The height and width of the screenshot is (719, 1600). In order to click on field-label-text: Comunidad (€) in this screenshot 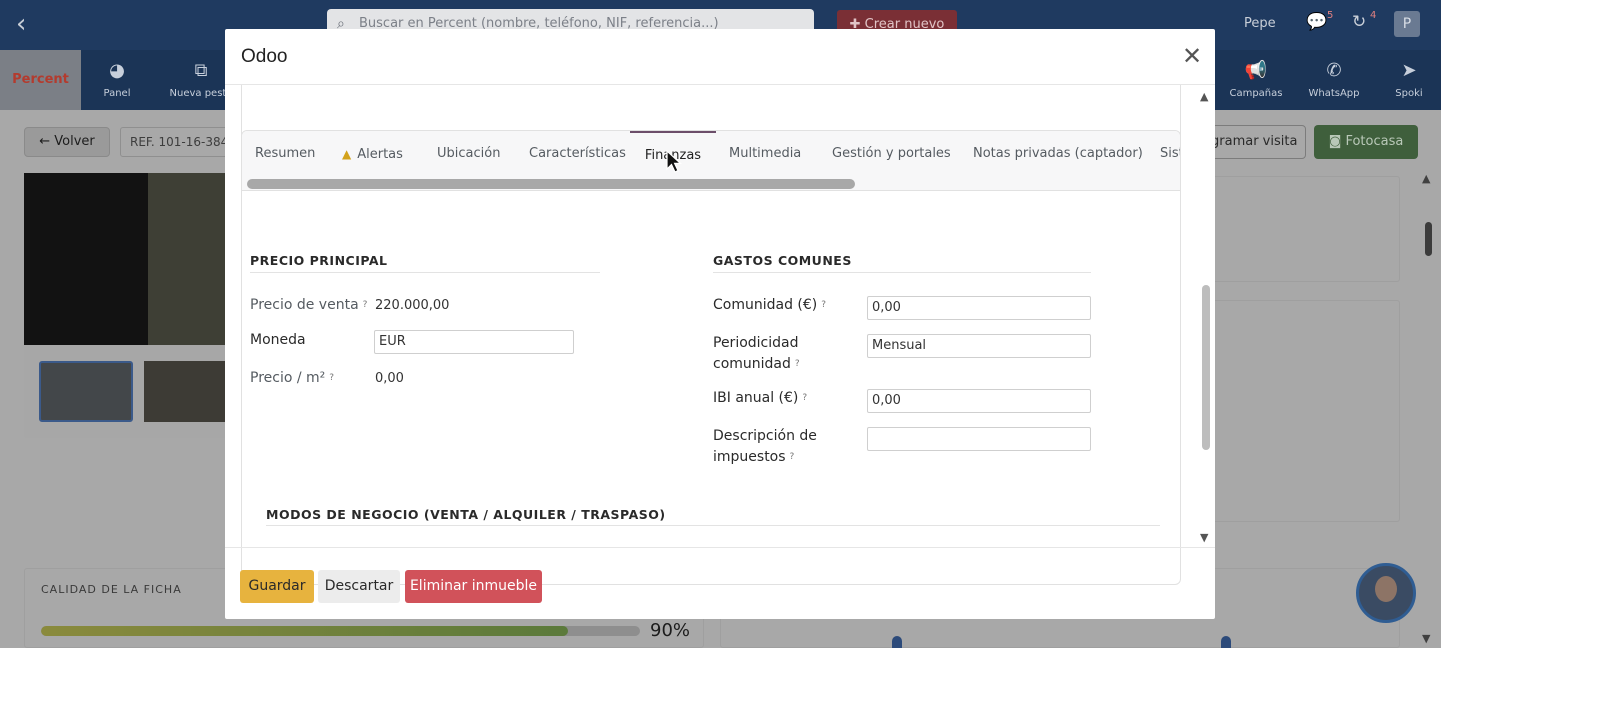, I will do `click(765, 305)`.